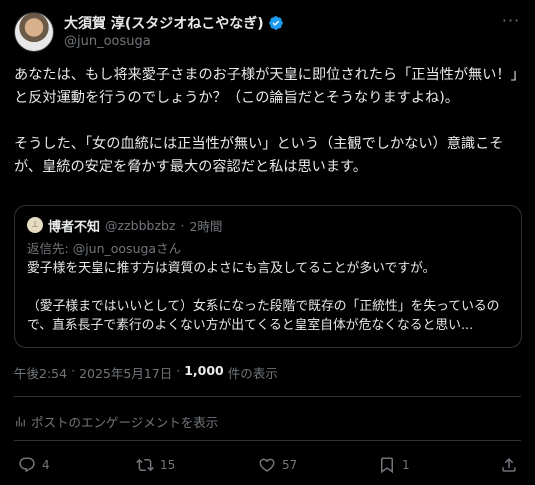  I want to click on share-button, so click(509, 465).